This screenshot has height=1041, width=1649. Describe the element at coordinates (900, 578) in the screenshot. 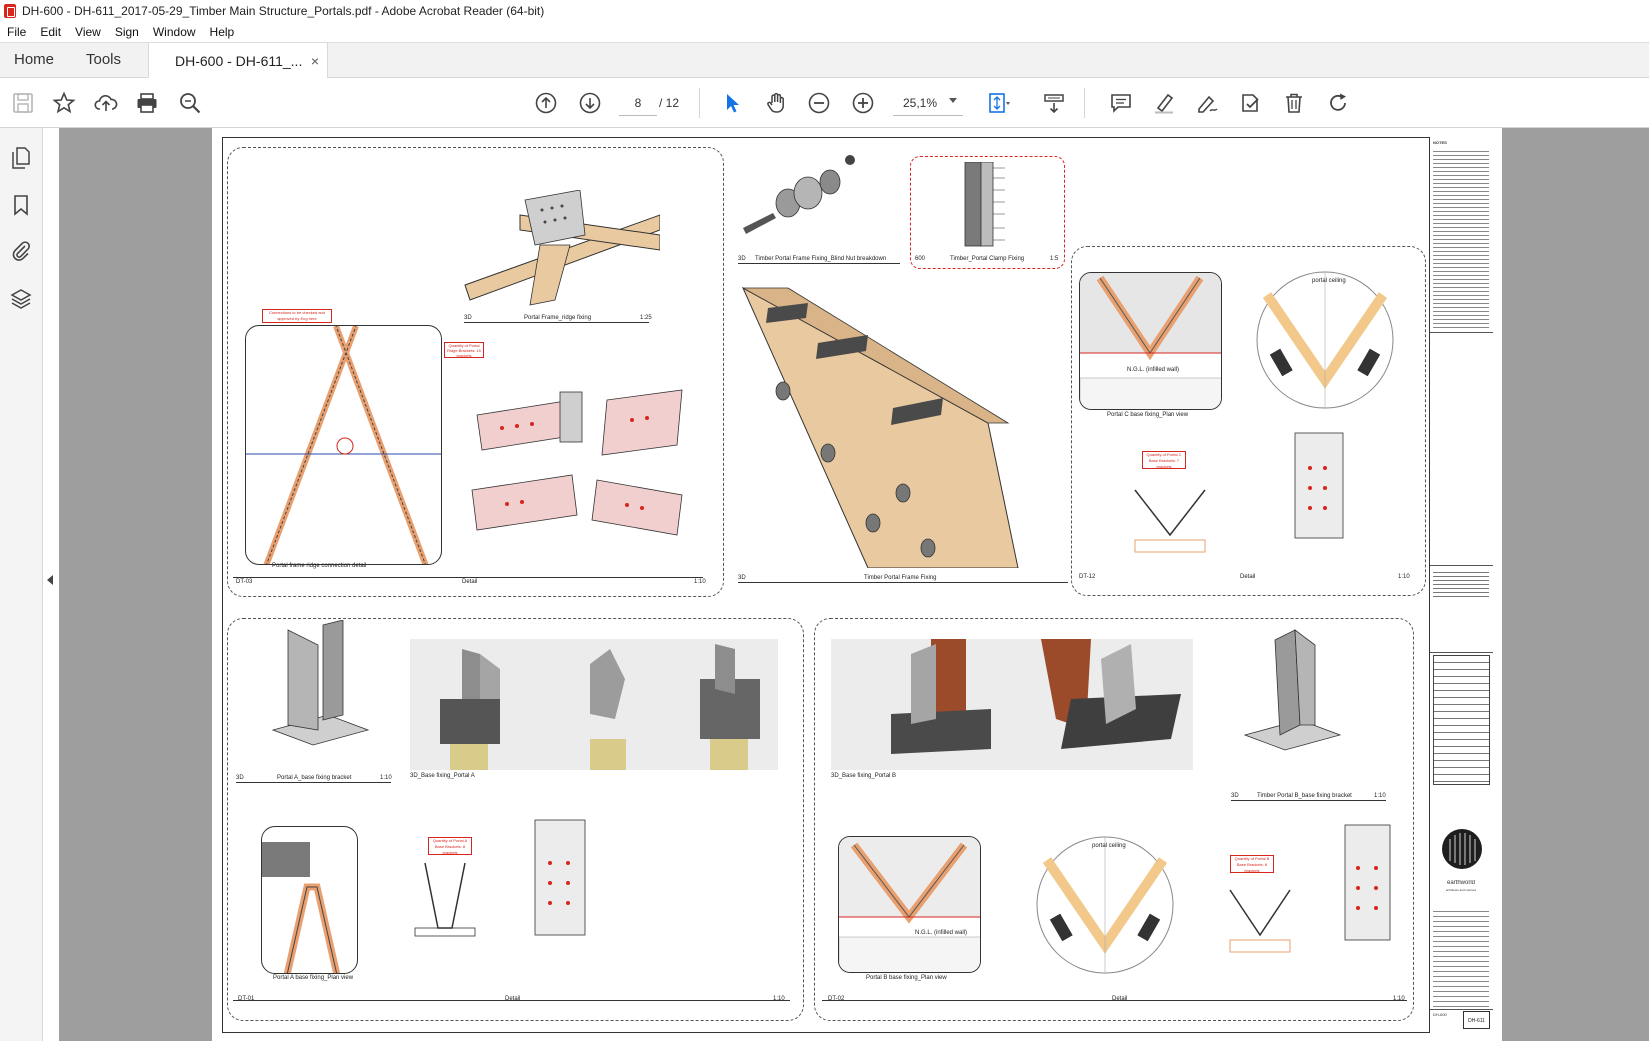

I see `panel2-footer-title: Timber Portal Frame Fixing` at that location.